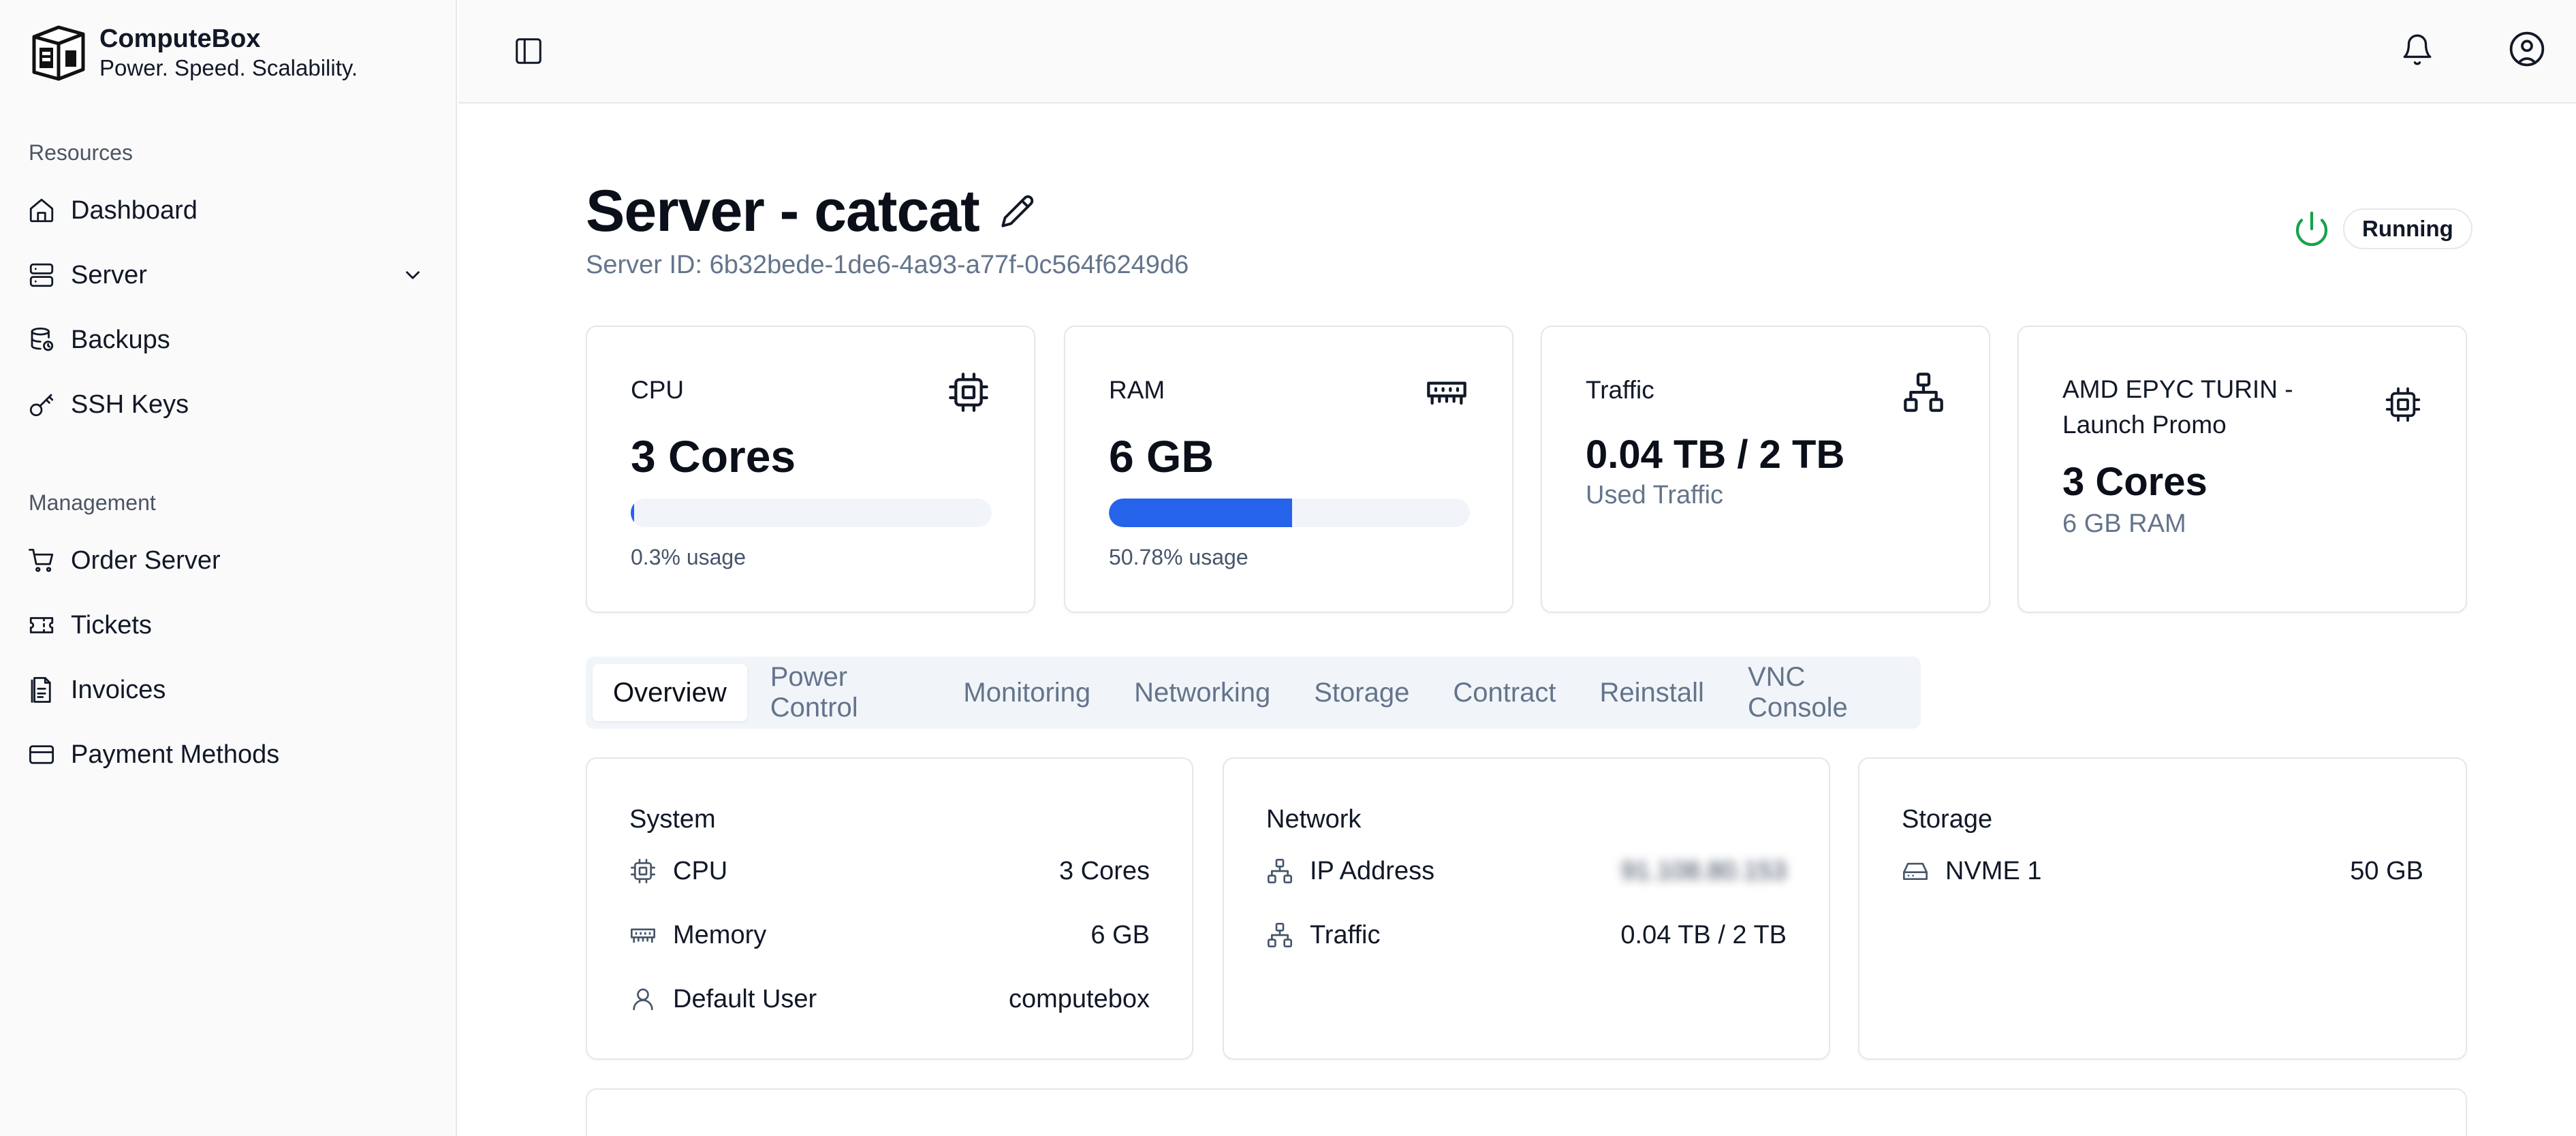  Describe the element at coordinates (670, 692) in the screenshot. I see `tab-overview: Overview` at that location.